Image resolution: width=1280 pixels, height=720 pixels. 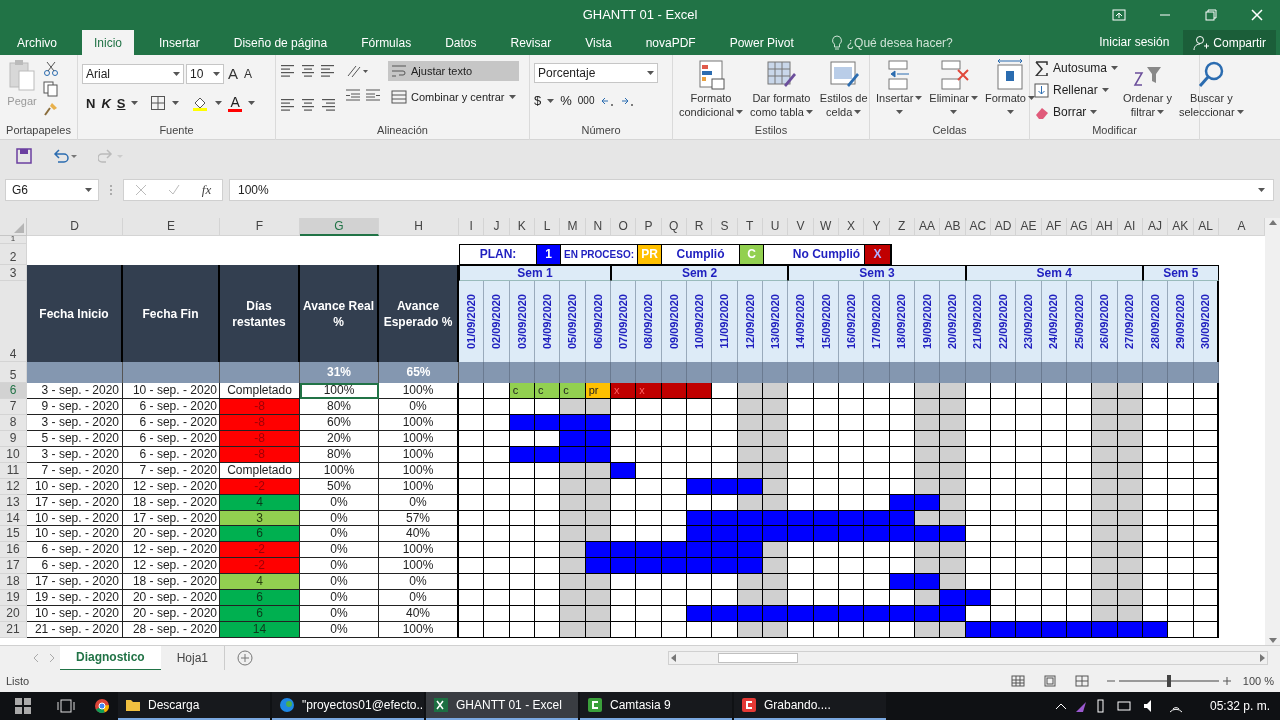 What do you see at coordinates (968, 658) in the screenshot?
I see `horizontal-scrollbar` at bounding box center [968, 658].